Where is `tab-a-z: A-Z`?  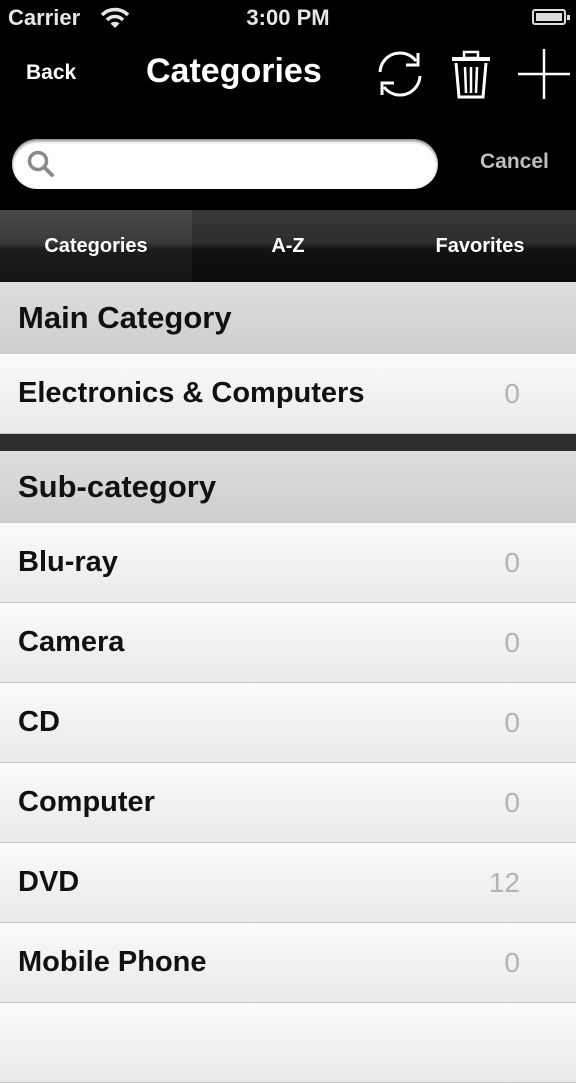 tab-a-z: A-Z is located at coordinates (288, 246).